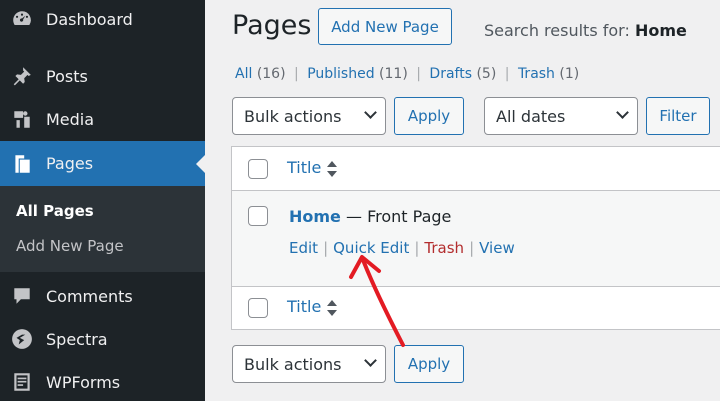 This screenshot has height=401, width=720. What do you see at coordinates (340, 74) in the screenshot?
I see `filter-published-link: Published` at bounding box center [340, 74].